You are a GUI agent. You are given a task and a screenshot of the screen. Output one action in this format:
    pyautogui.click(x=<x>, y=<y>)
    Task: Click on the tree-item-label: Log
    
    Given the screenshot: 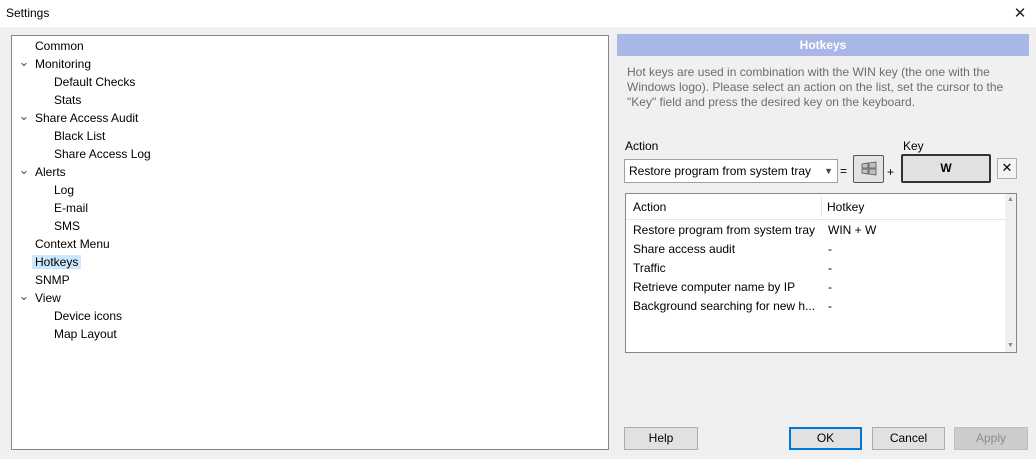 What is the action you would take?
    pyautogui.click(x=64, y=190)
    